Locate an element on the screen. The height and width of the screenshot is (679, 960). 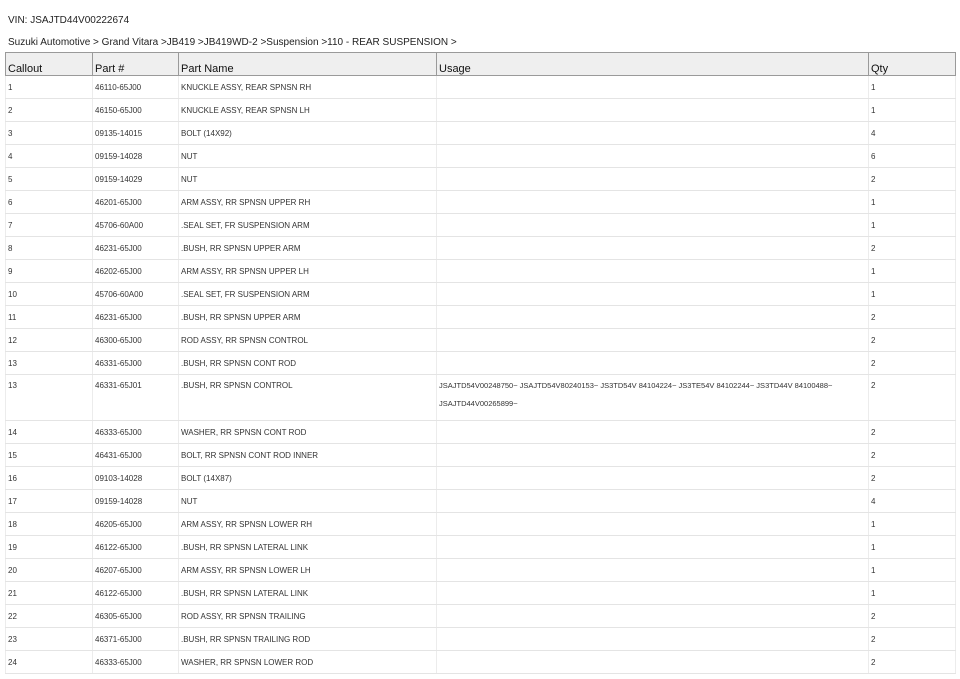
part-name-cell: WASHER, RR SPNSN CONT ROD is located at coordinates (307, 432).